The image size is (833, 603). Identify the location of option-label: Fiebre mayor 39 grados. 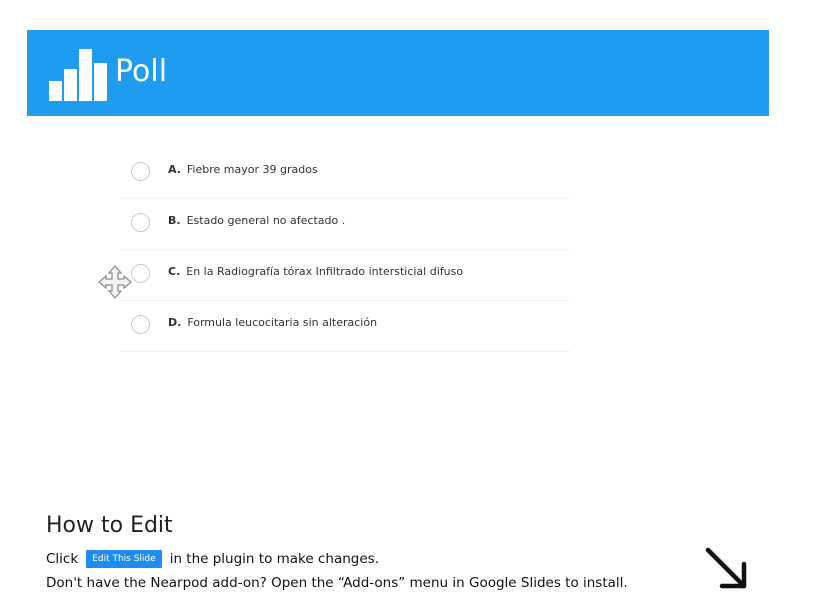
(252, 169).